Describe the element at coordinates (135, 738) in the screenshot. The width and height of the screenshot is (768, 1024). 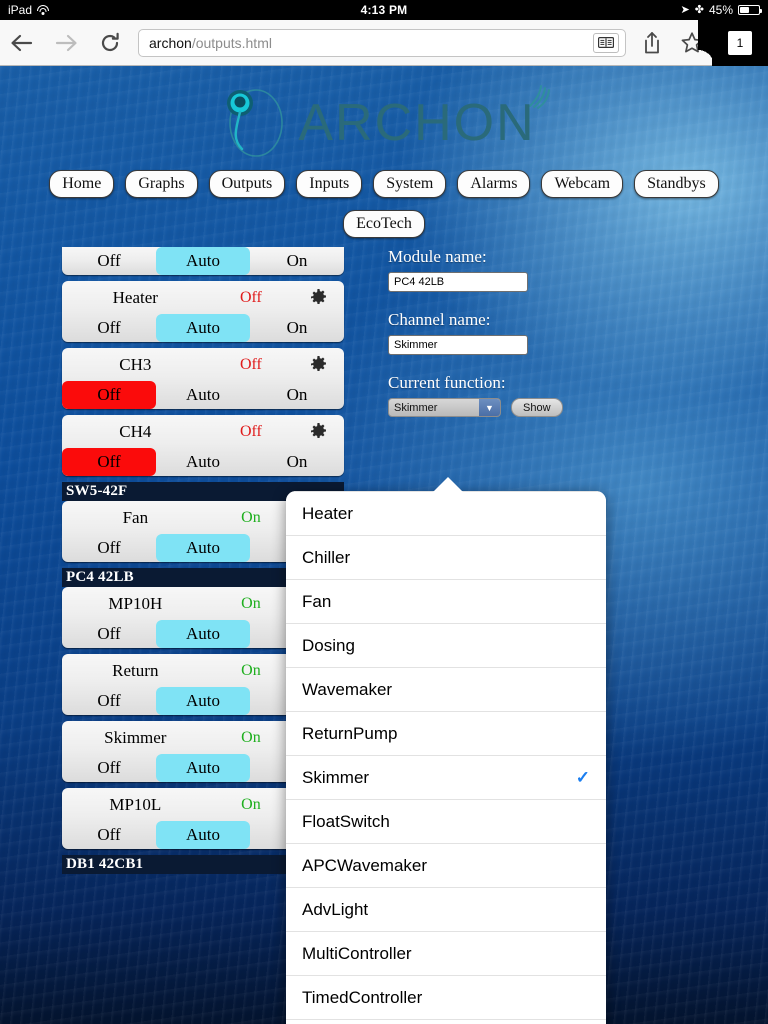
I see `channel-name-label: Skimmer` at that location.